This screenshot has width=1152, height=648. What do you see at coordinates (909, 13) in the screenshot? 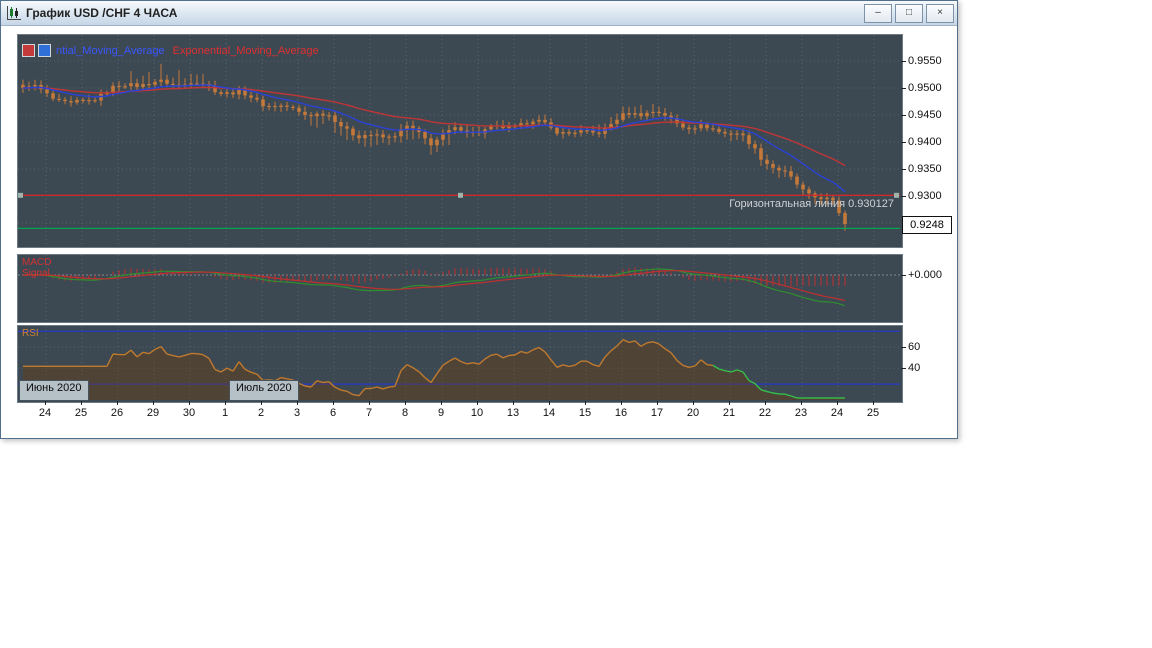
I see `restore-button: □` at bounding box center [909, 13].